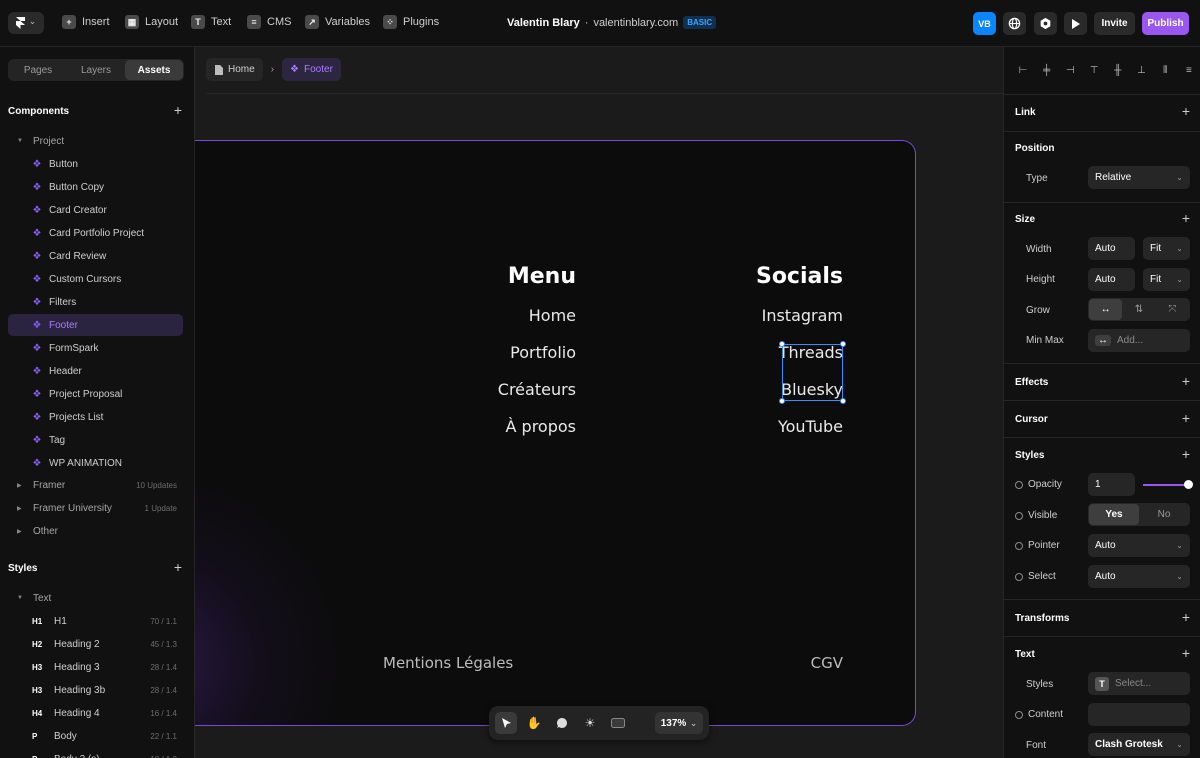  What do you see at coordinates (1094, 70) in the screenshot?
I see `align-top-icon: ⊤` at bounding box center [1094, 70].